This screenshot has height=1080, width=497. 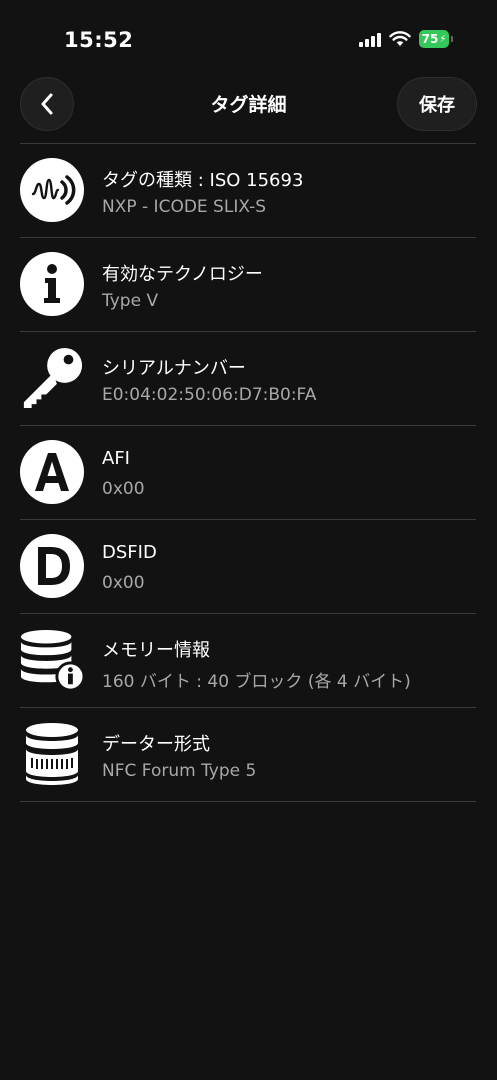 What do you see at coordinates (248, 104) in the screenshot?
I see `navigation-bar: タグ詳細 保存` at bounding box center [248, 104].